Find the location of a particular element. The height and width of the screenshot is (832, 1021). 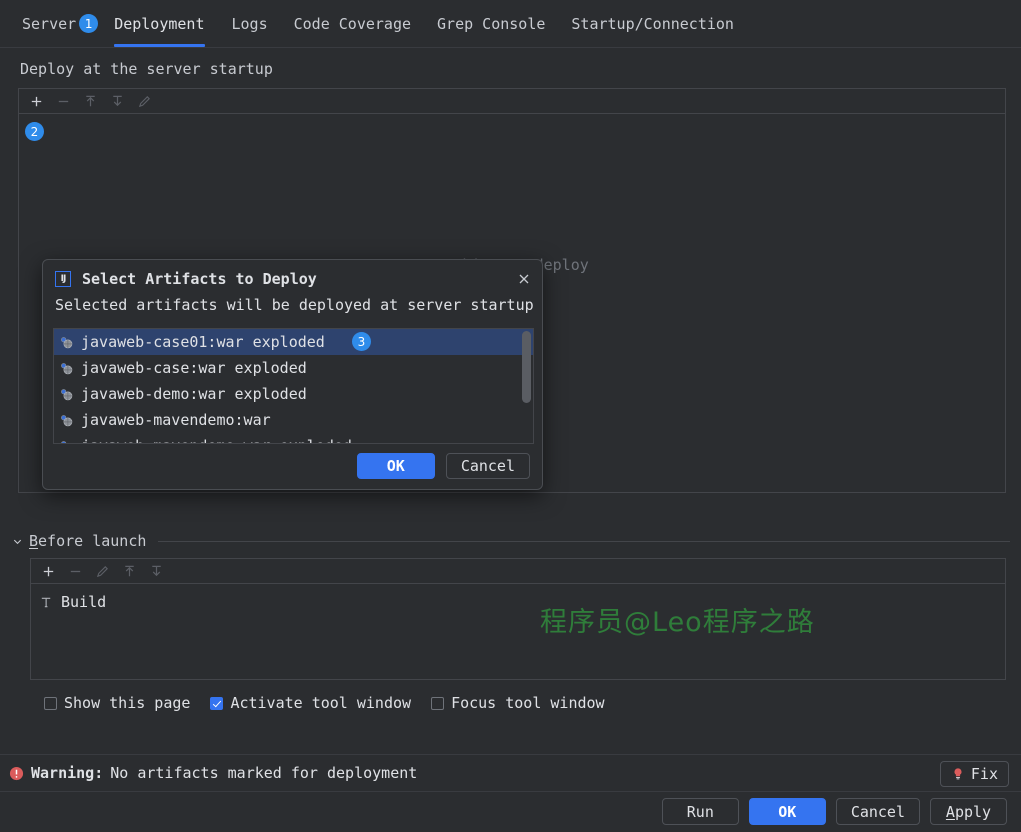

list-item: javaweb-demo:war exploded is located at coordinates (293, 394).